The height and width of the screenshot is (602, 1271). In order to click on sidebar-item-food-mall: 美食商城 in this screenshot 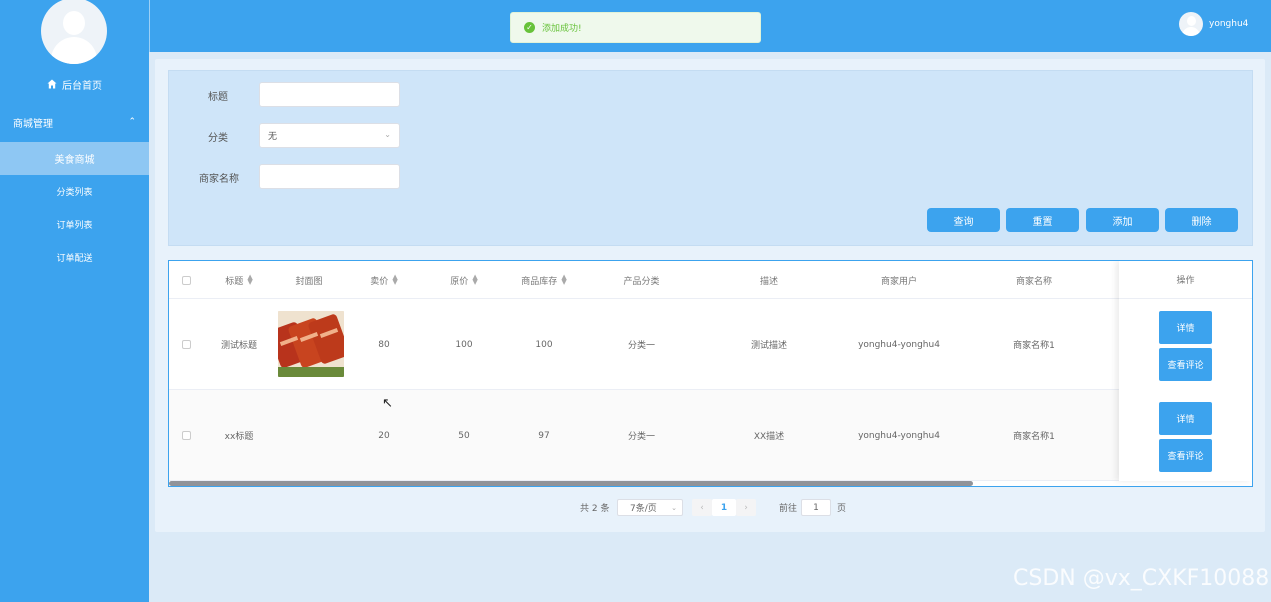, I will do `click(74, 158)`.